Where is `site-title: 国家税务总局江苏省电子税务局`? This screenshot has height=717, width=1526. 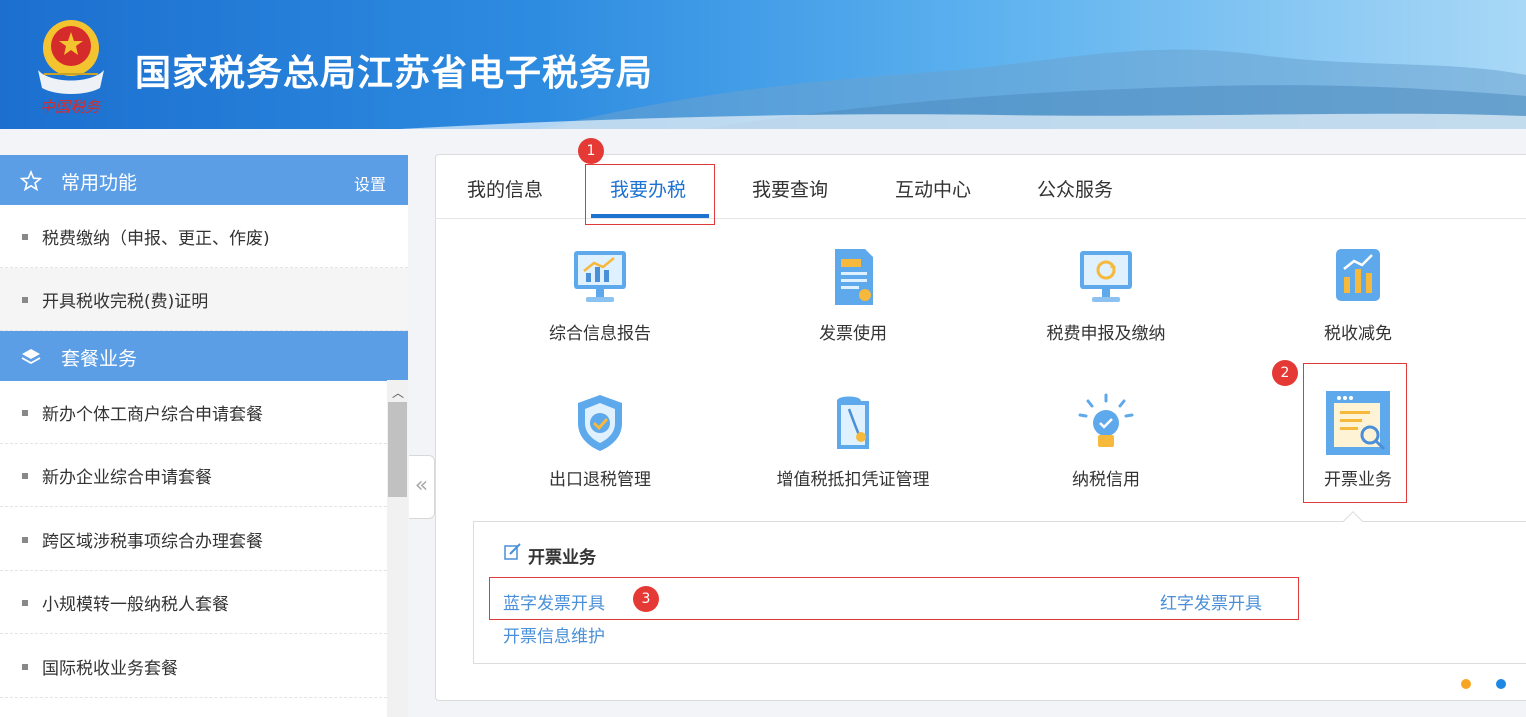 site-title: 国家税务总局江苏省电子税务局 is located at coordinates (394, 73).